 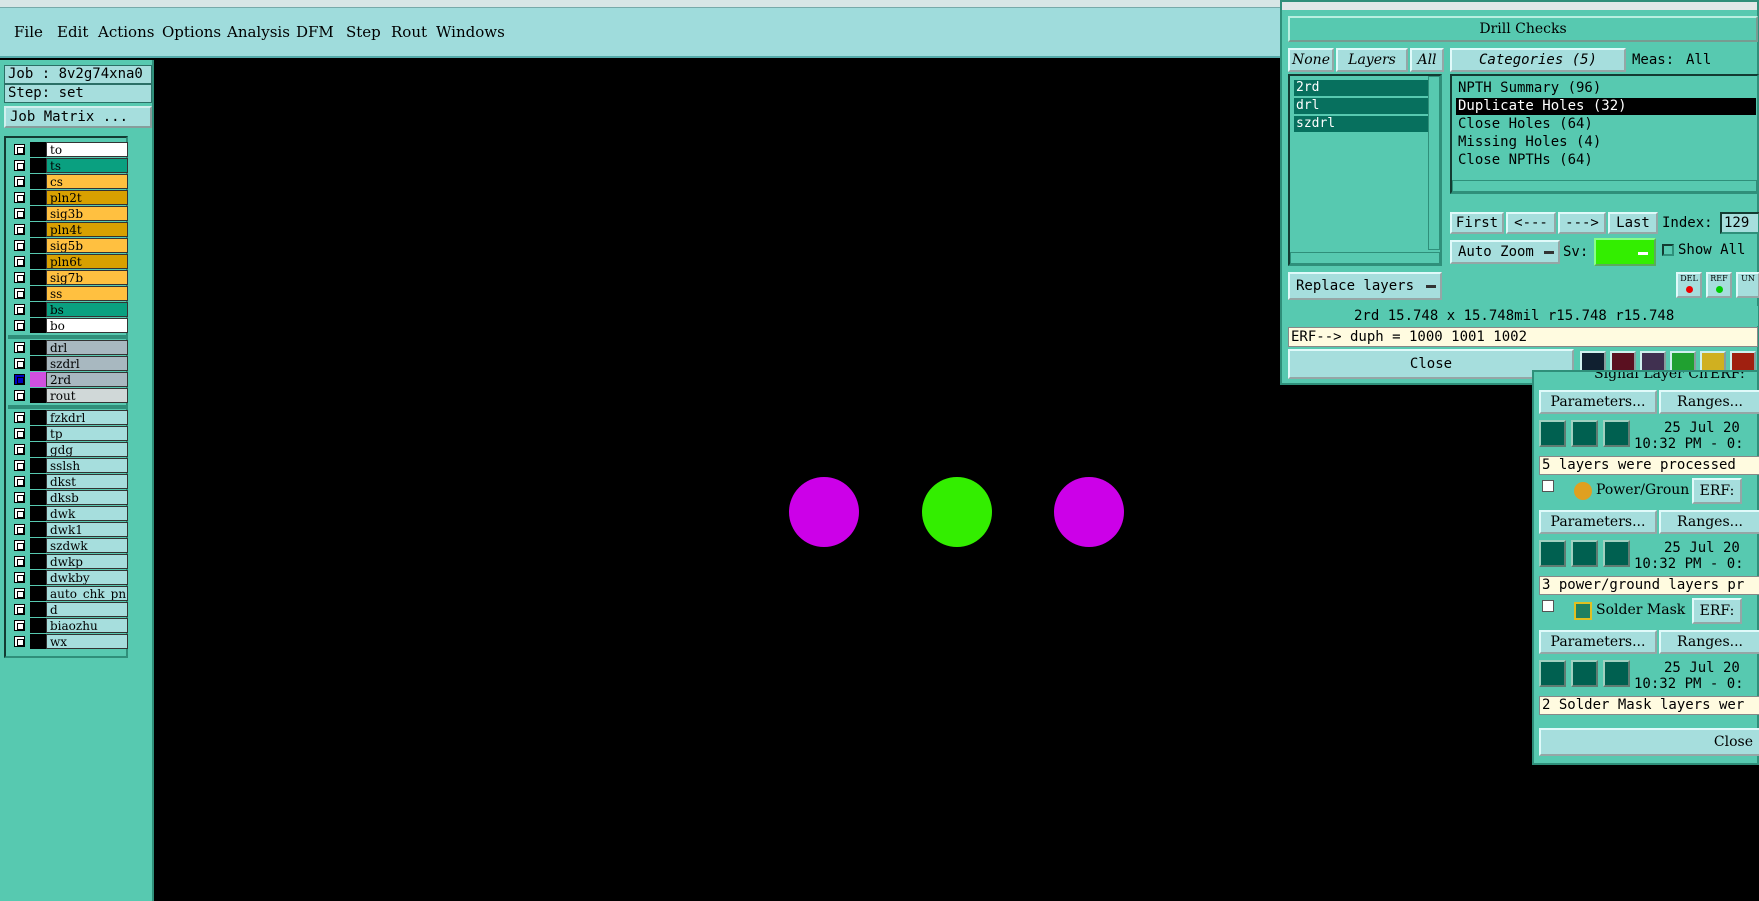 I want to click on next-button: --->, so click(x=1582, y=223).